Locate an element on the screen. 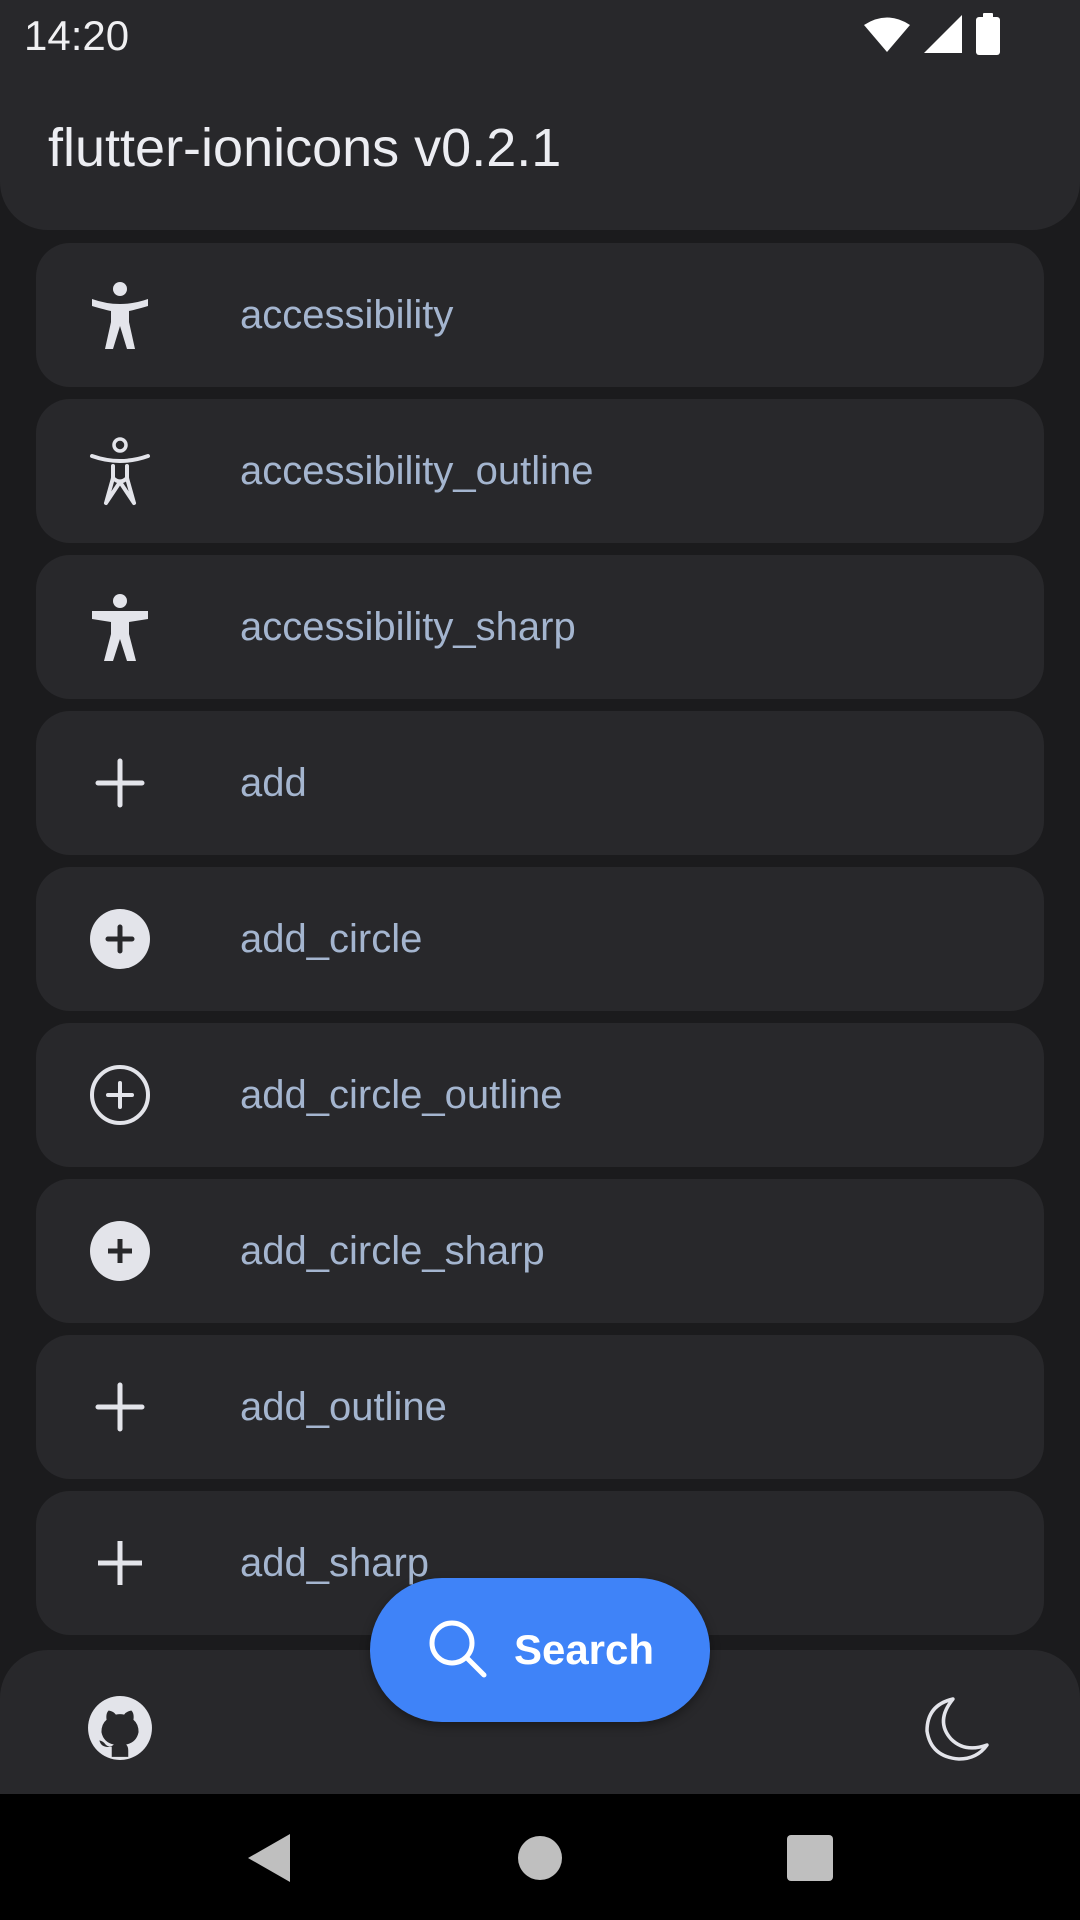 Image resolution: width=1080 pixels, height=1920 pixels. add-circle-sharp-icon is located at coordinates (120, 1251).